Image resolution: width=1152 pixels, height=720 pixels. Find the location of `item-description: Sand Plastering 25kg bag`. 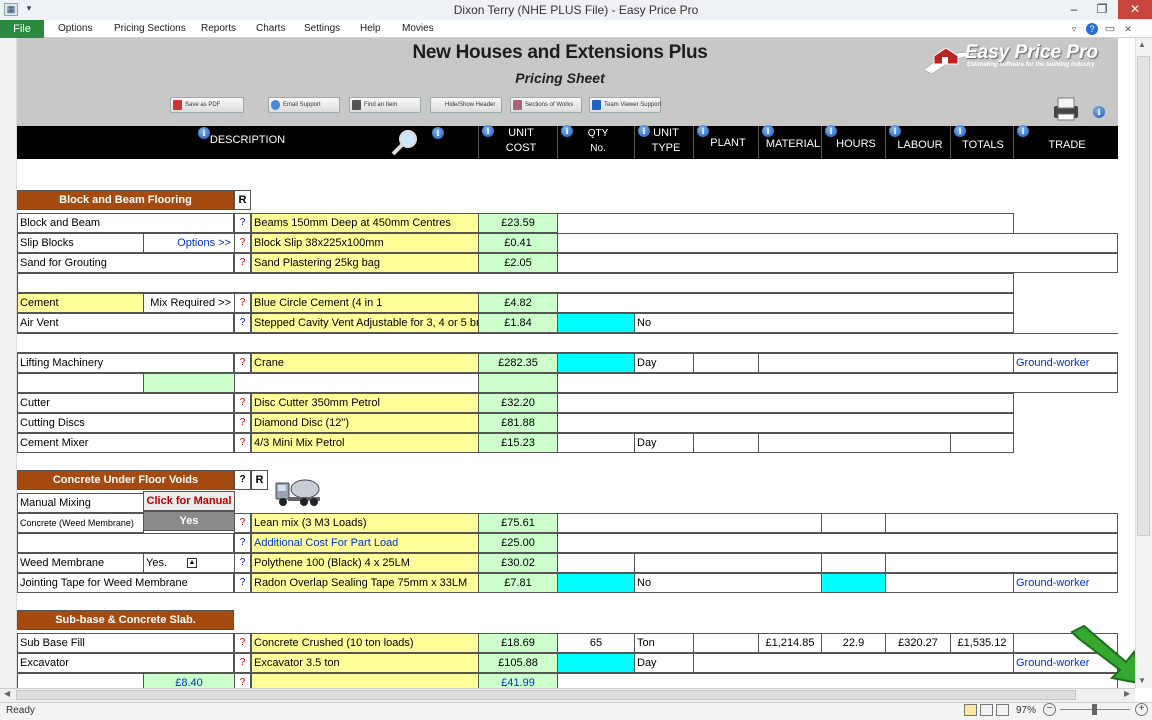

item-description: Sand Plastering 25kg bag is located at coordinates (365, 263).